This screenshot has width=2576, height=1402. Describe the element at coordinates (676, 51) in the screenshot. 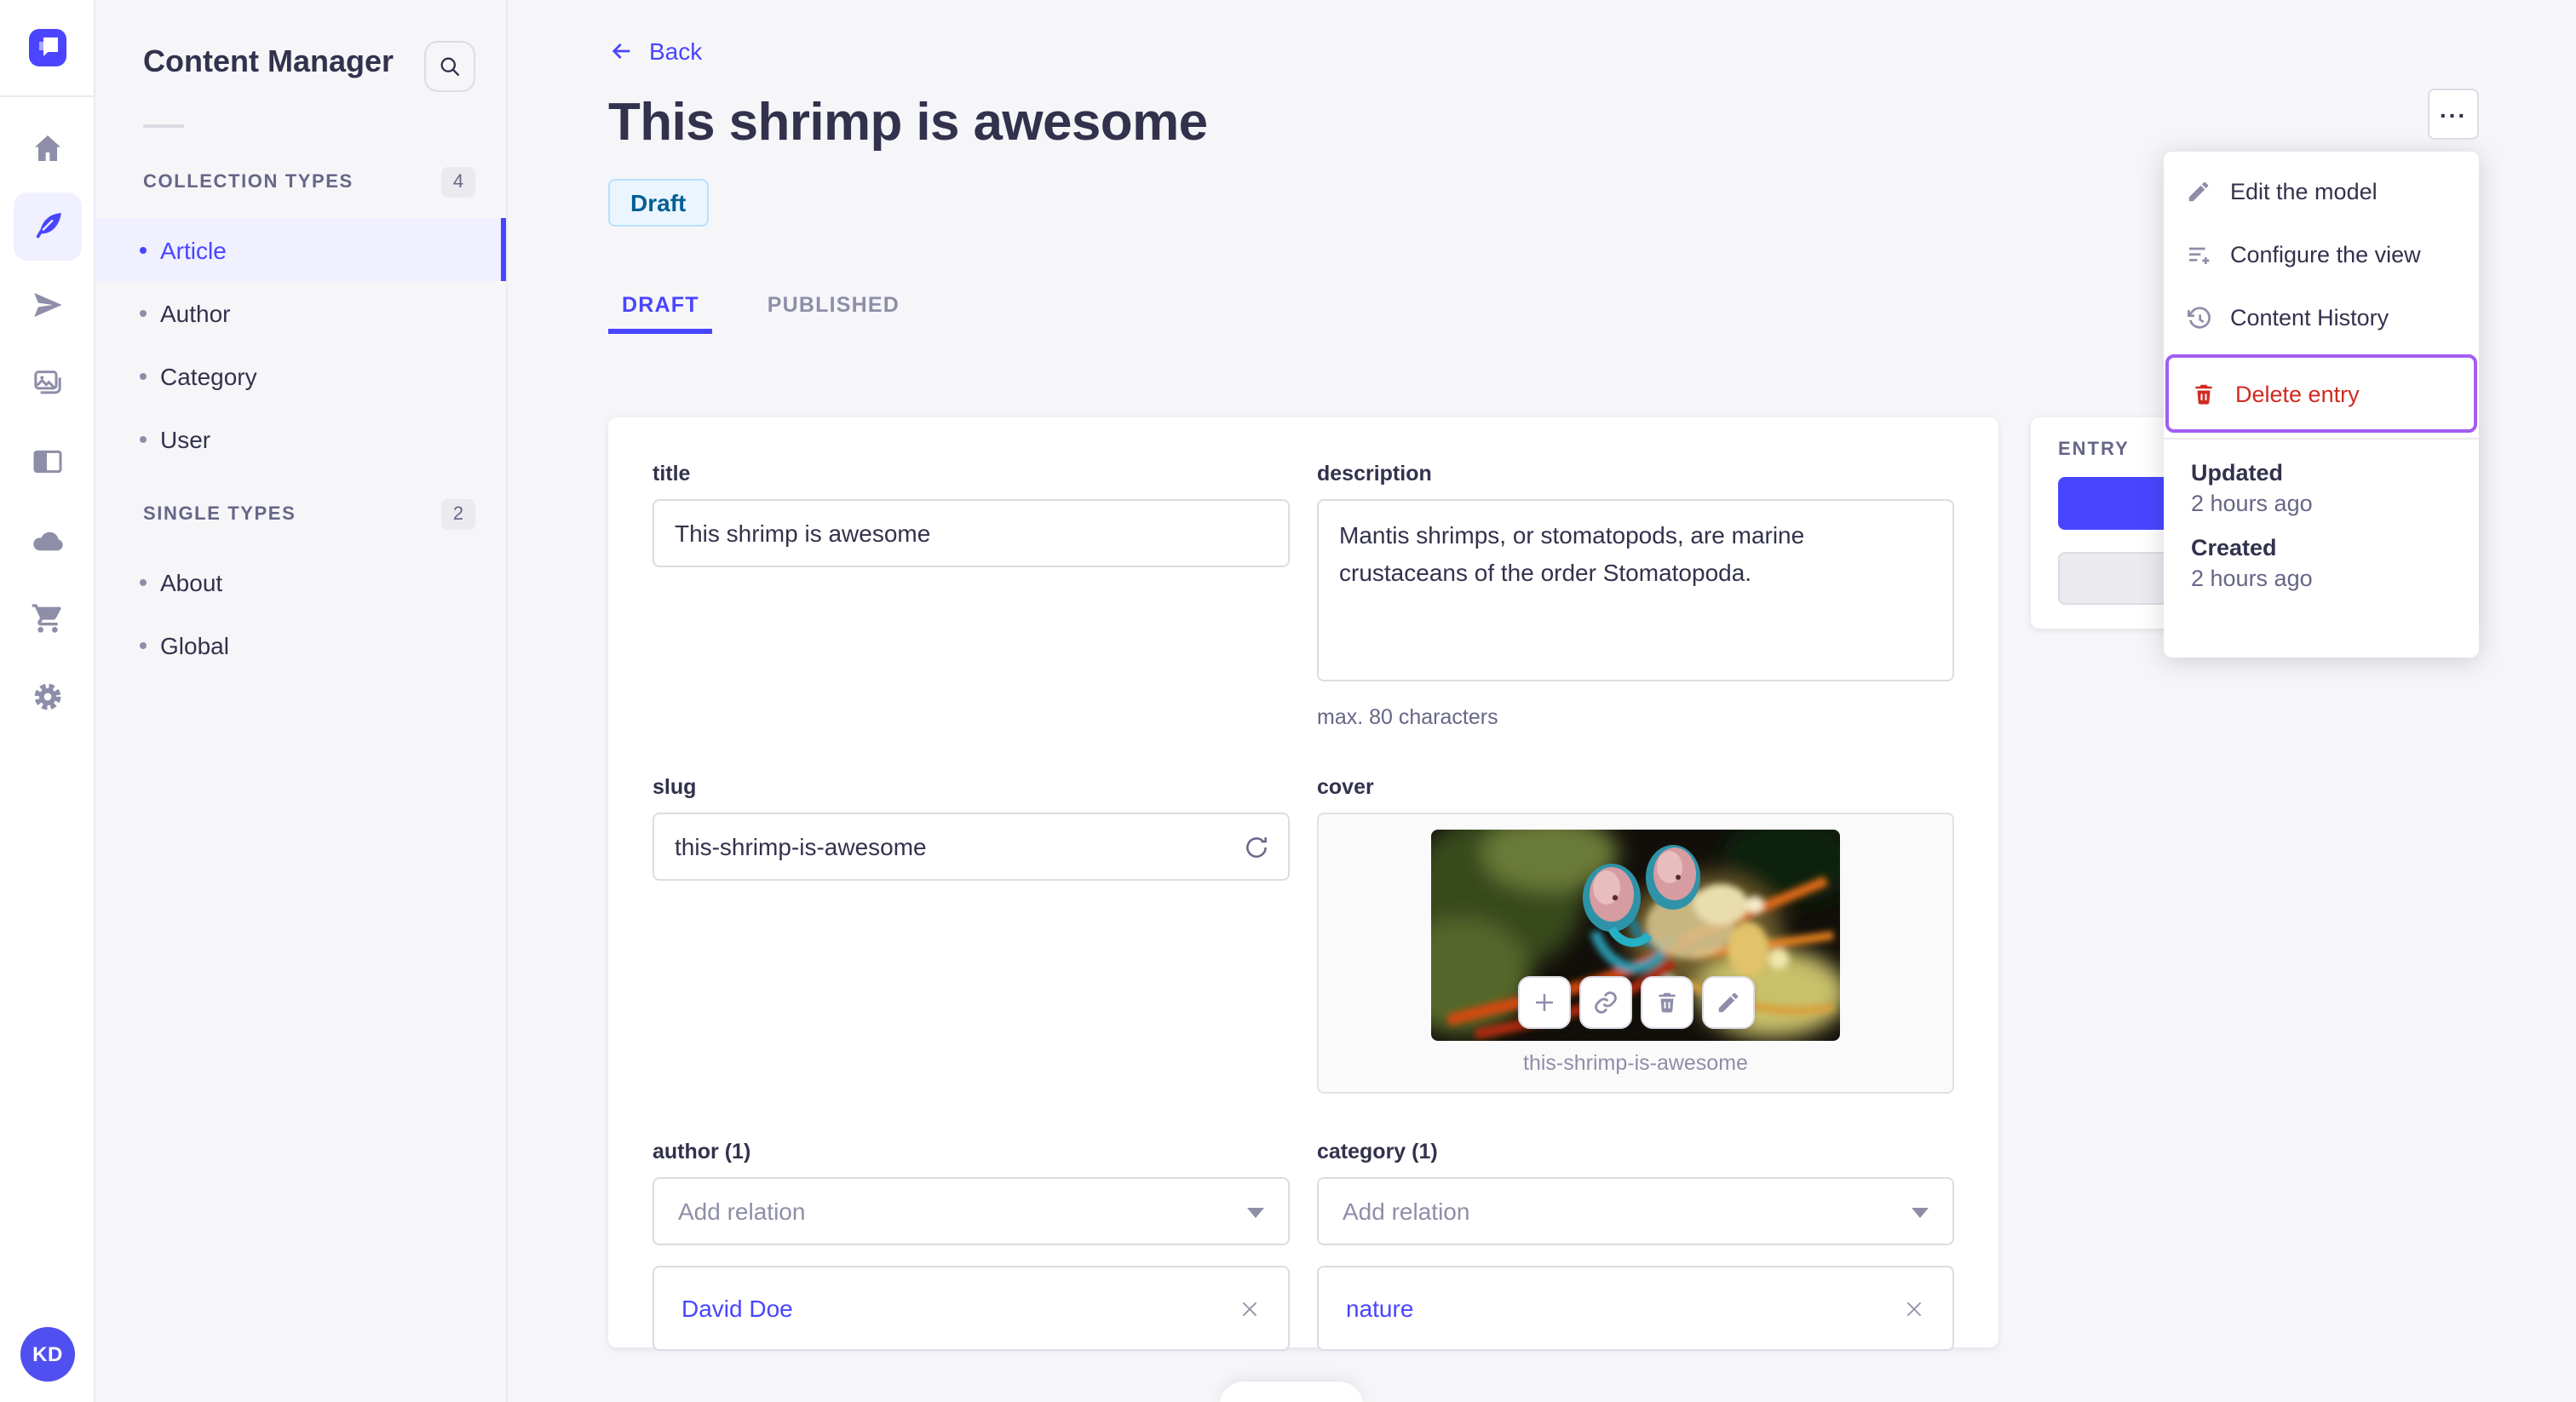

I see `back-label: Back` at that location.